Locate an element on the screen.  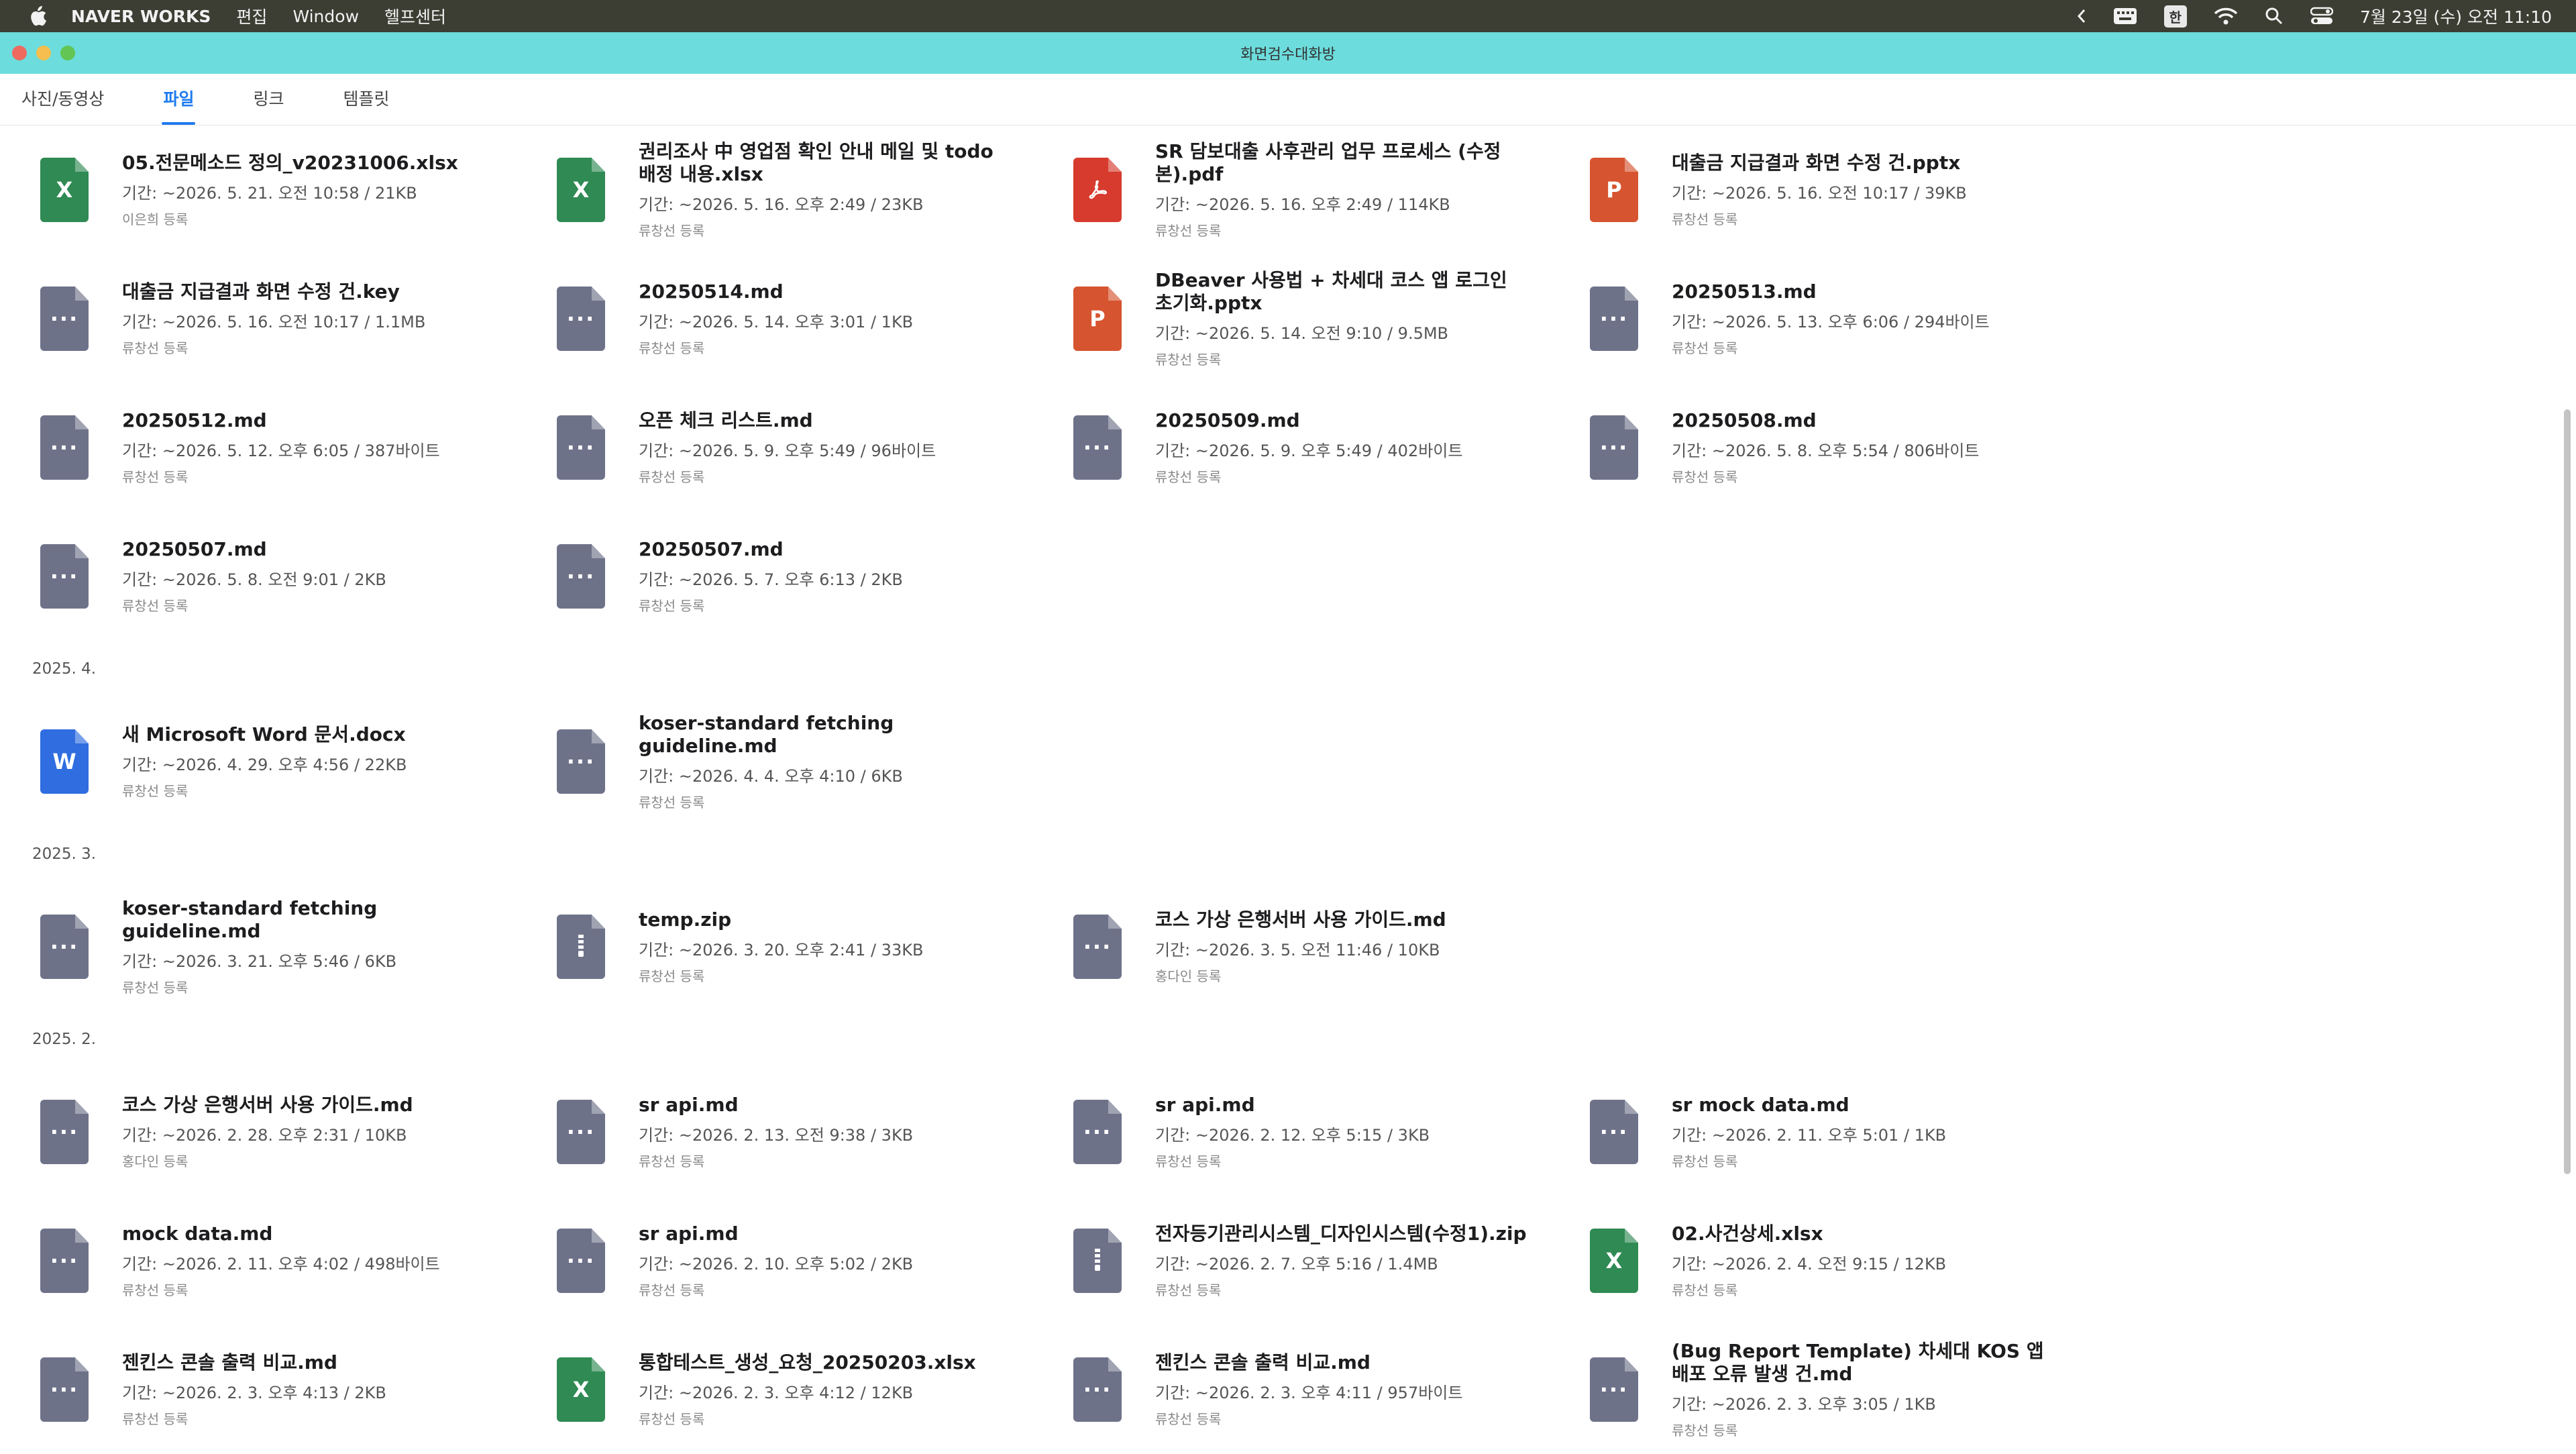
file-name: SR 담보대출 사후관리 업무 프로세스 (수정본).pdf is located at coordinates (1343, 163).